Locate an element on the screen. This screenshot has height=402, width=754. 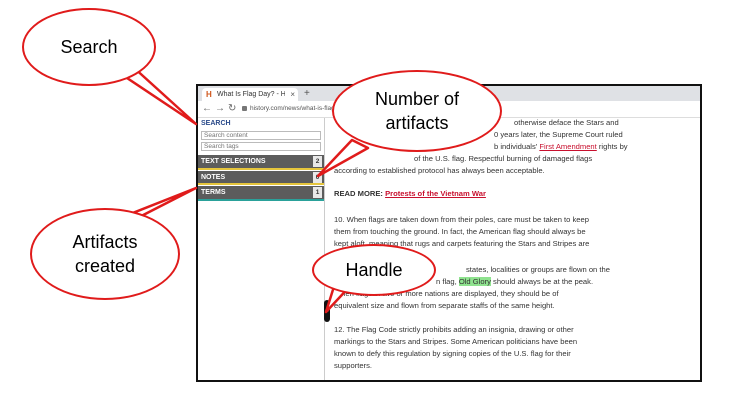
reload-icon: ↻ is located at coordinates (232, 109).